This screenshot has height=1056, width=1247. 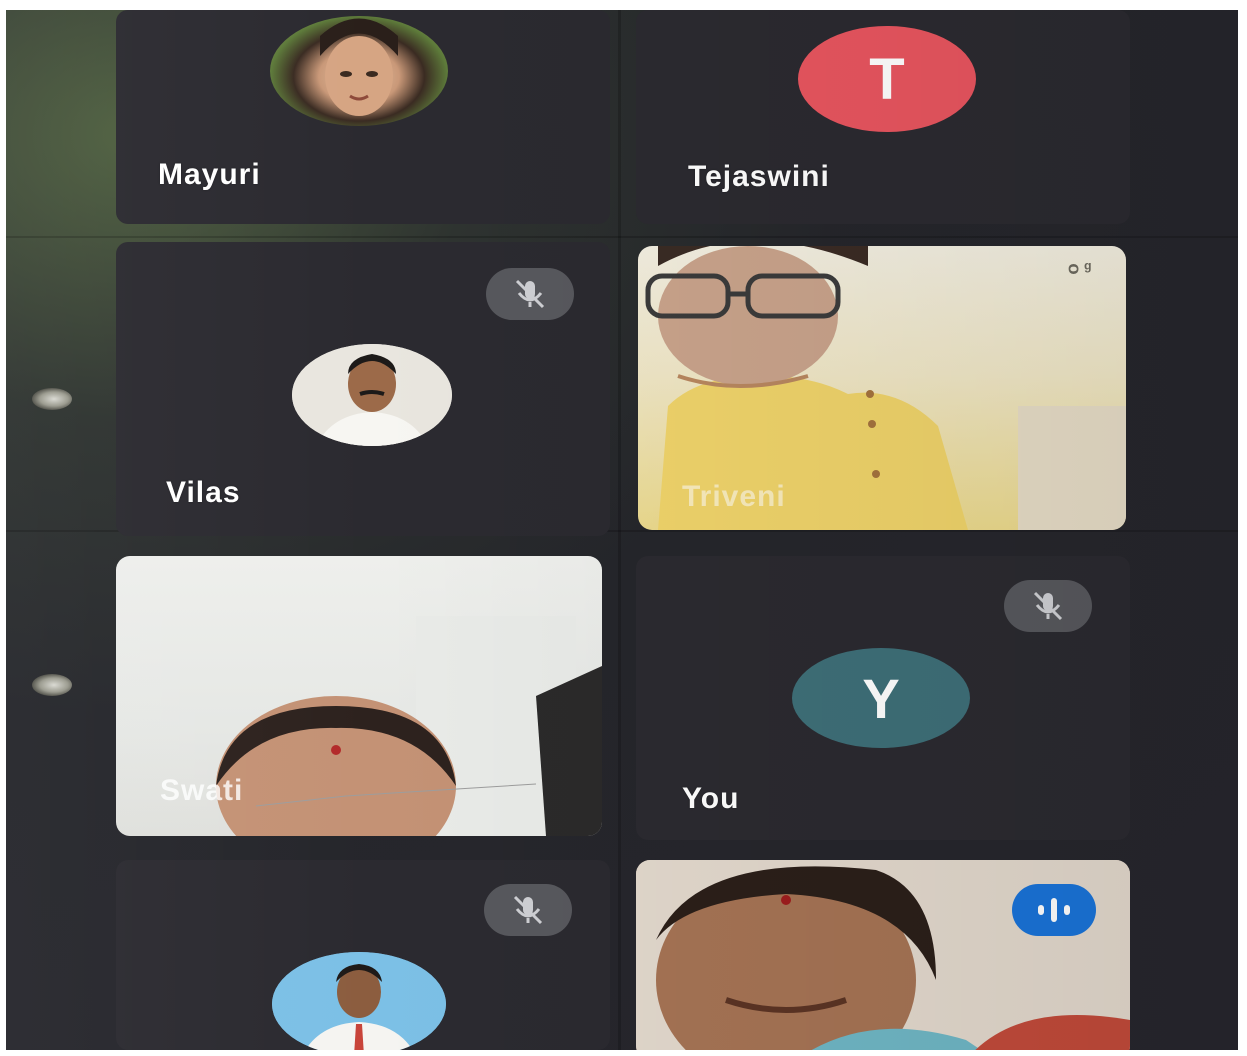 I want to click on paper-fold, so click(x=622, y=237).